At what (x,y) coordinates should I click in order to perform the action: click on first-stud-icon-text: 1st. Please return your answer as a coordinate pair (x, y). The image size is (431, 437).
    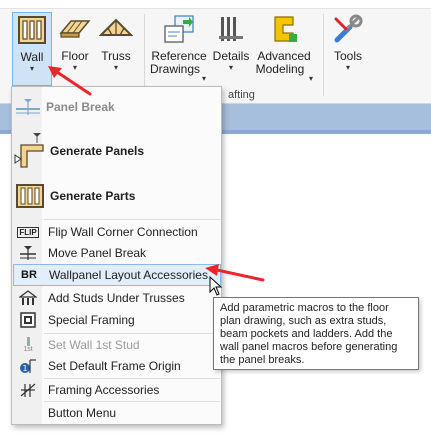
    Looking at the image, I should click on (28, 349).